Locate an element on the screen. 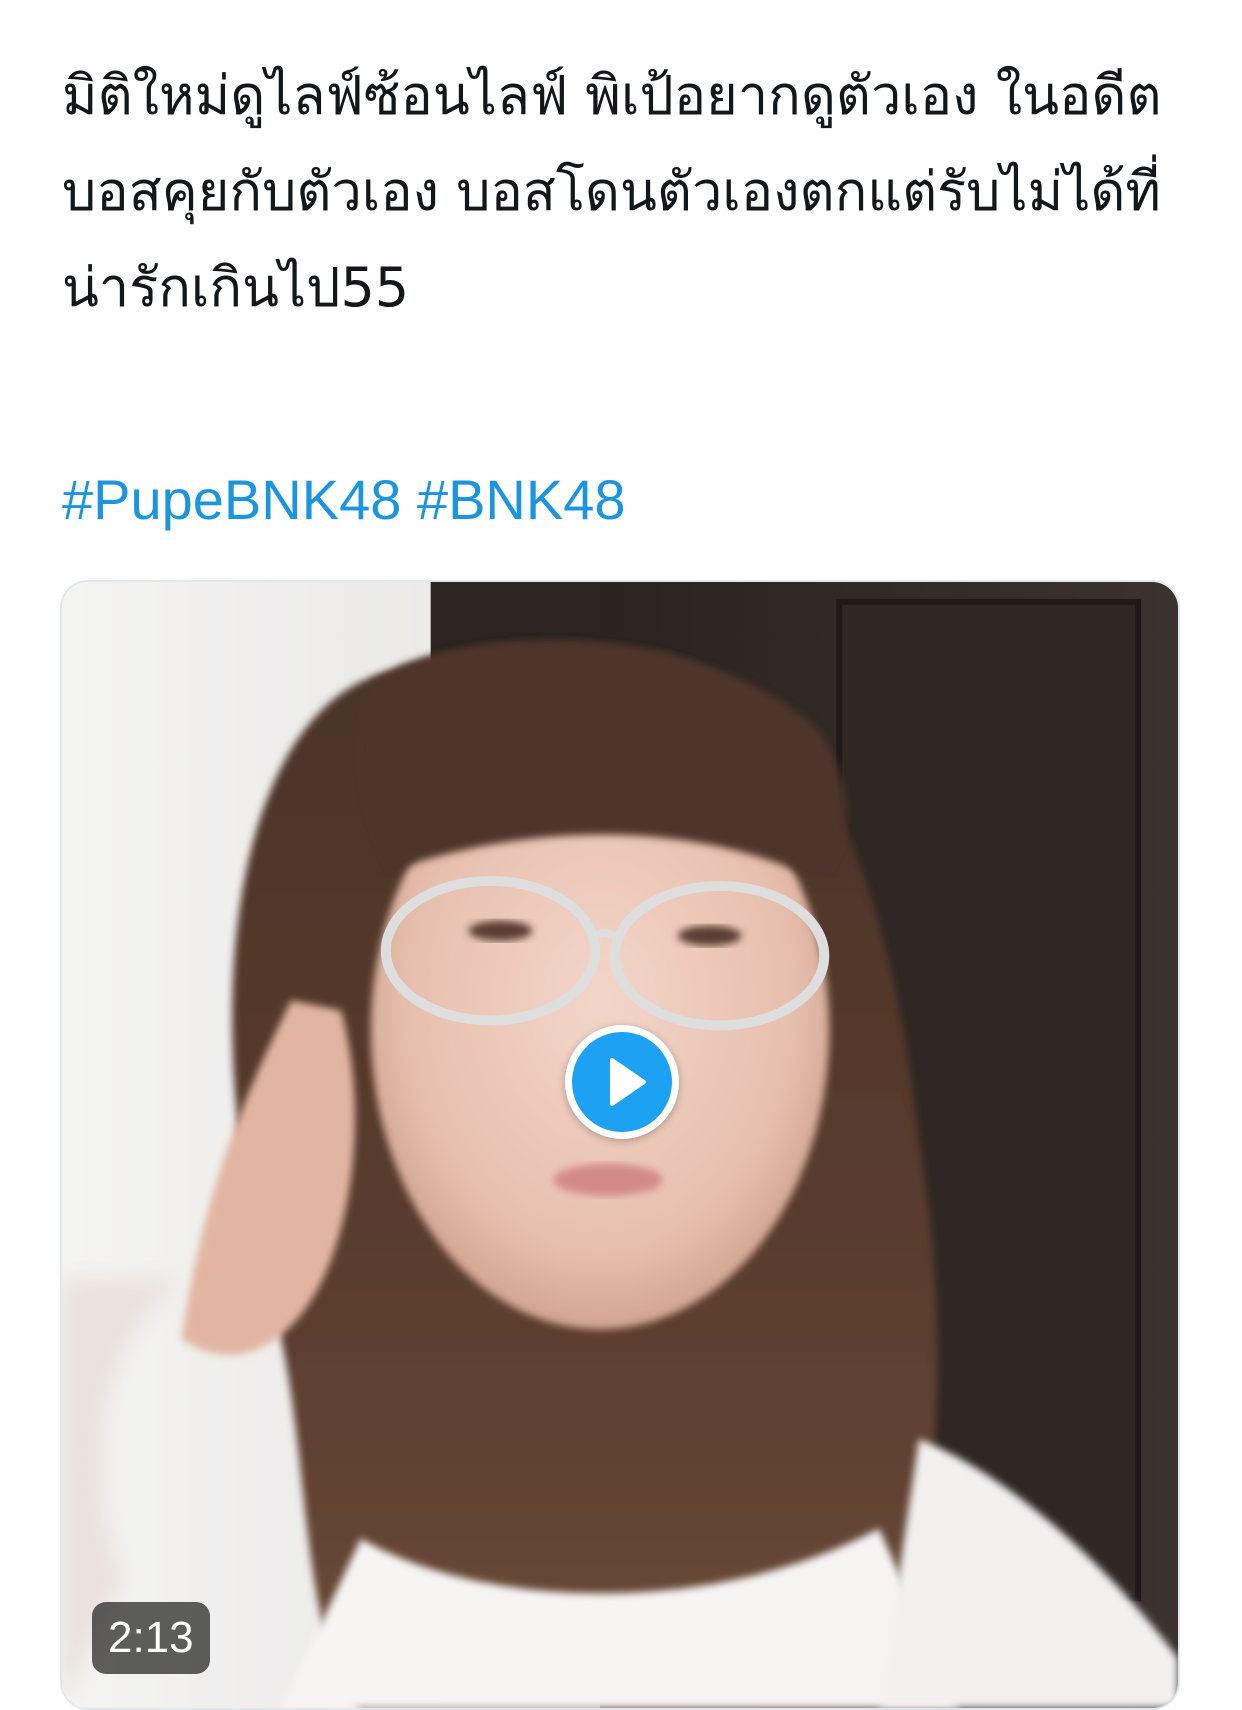 The width and height of the screenshot is (1242, 1710). hashtag-row: #PupeBNK48 #BNK48 is located at coordinates (344, 500).